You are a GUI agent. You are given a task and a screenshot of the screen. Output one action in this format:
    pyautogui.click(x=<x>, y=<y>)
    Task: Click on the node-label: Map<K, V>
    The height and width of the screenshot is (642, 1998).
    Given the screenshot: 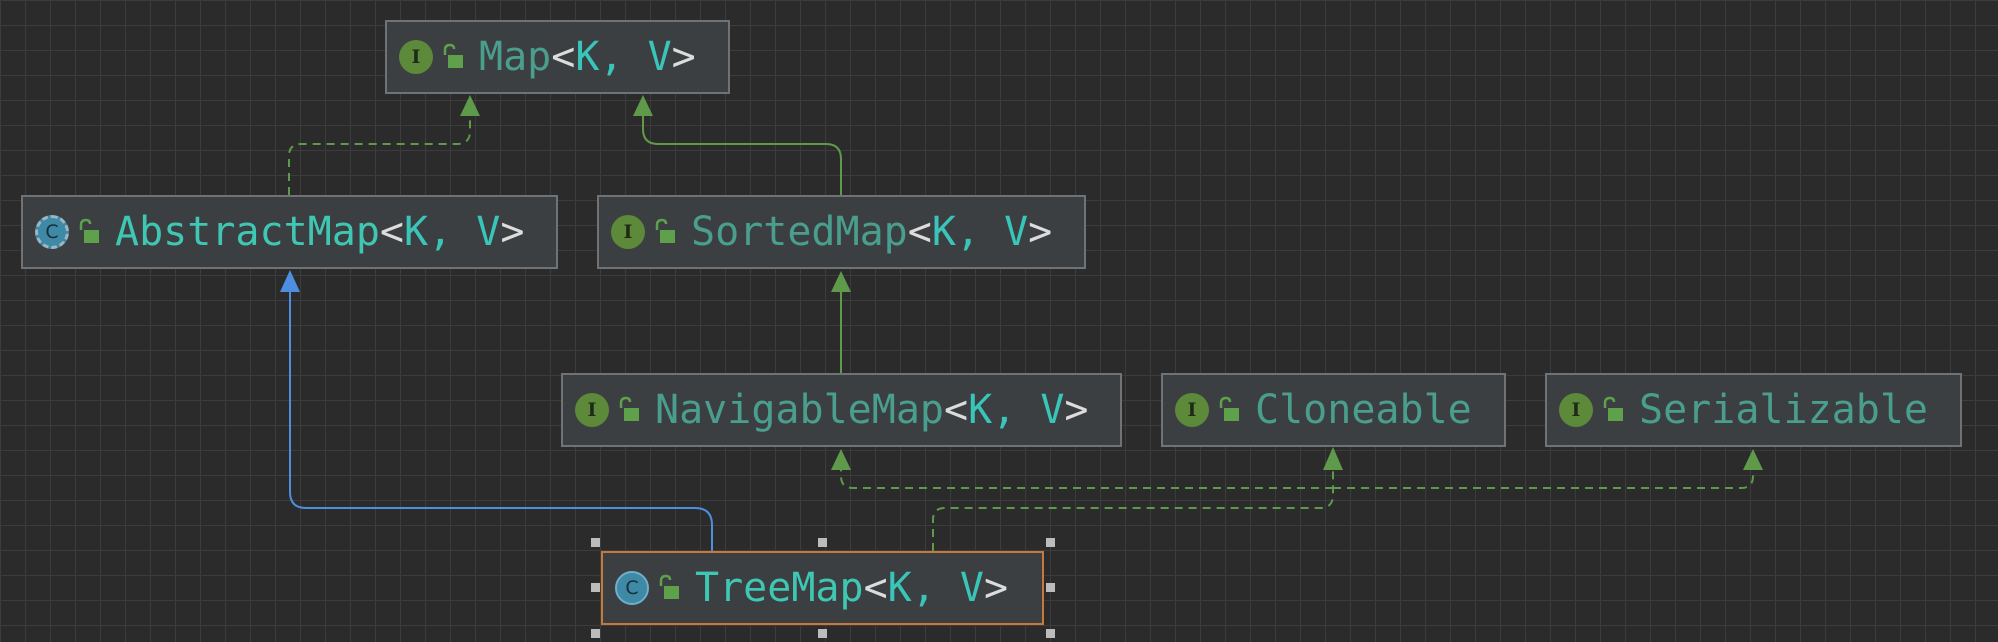 What is the action you would take?
    pyautogui.click(x=587, y=57)
    